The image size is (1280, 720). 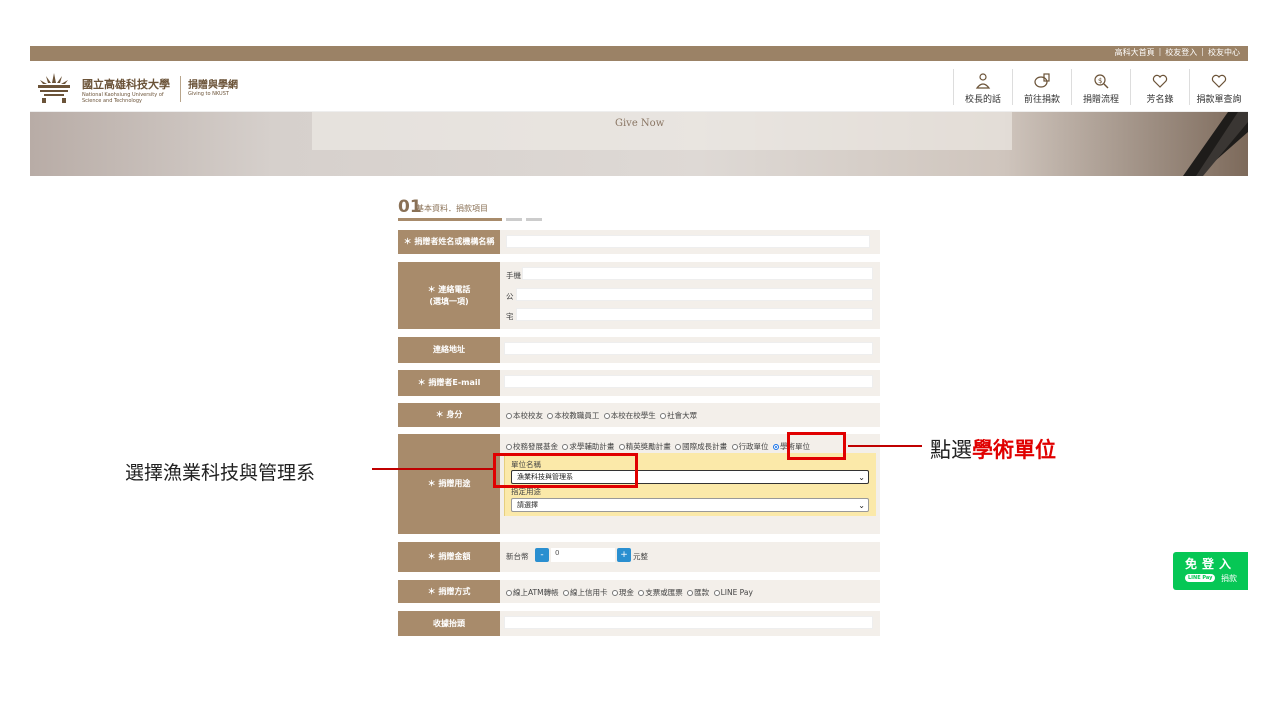 What do you see at coordinates (1224, 52) in the screenshot?
I see `top-link-alumni-center: 校友中心` at bounding box center [1224, 52].